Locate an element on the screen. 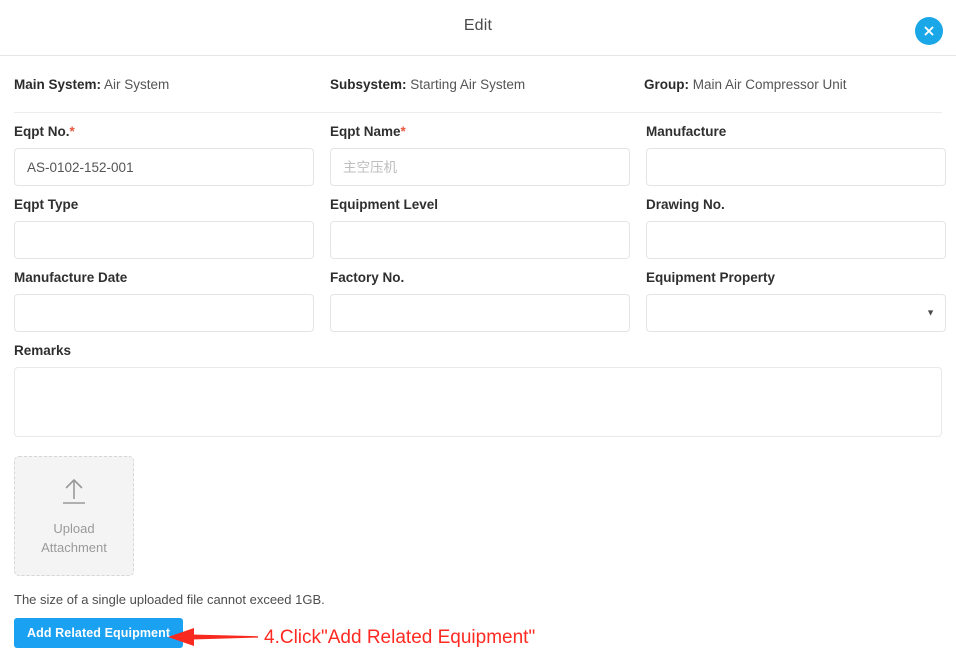 This screenshot has height=667, width=956. info-subsystem-value: Starting Air System is located at coordinates (468, 84).